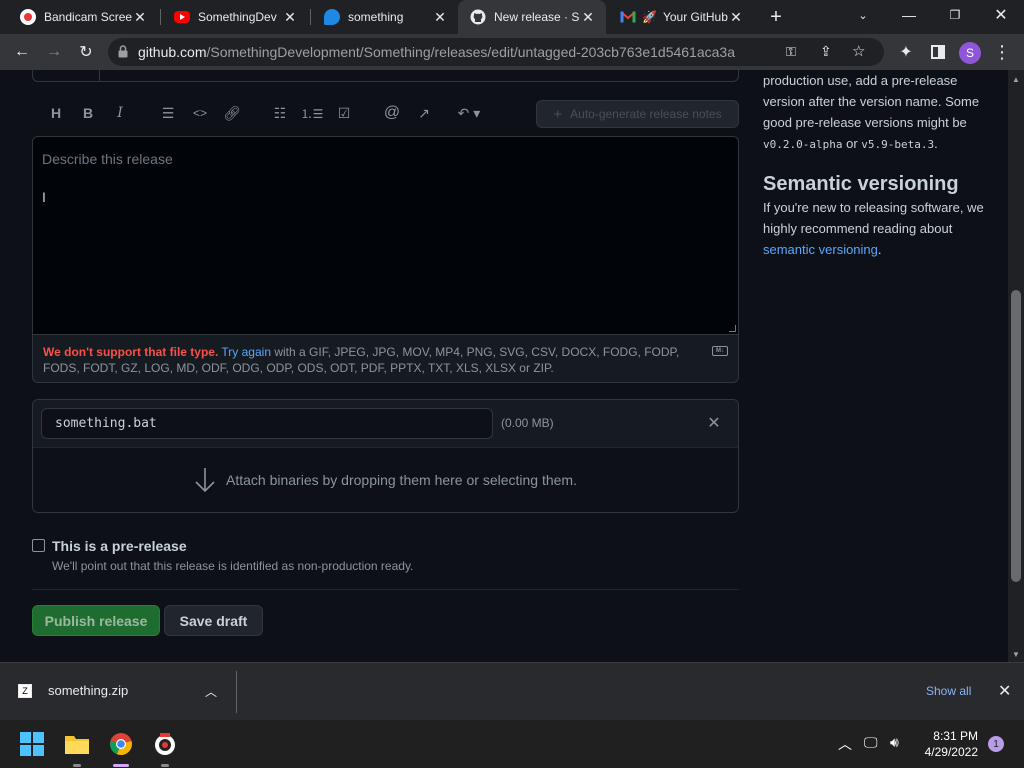  Describe the element at coordinates (909, 15) in the screenshot. I see `minimize-button: —` at that location.